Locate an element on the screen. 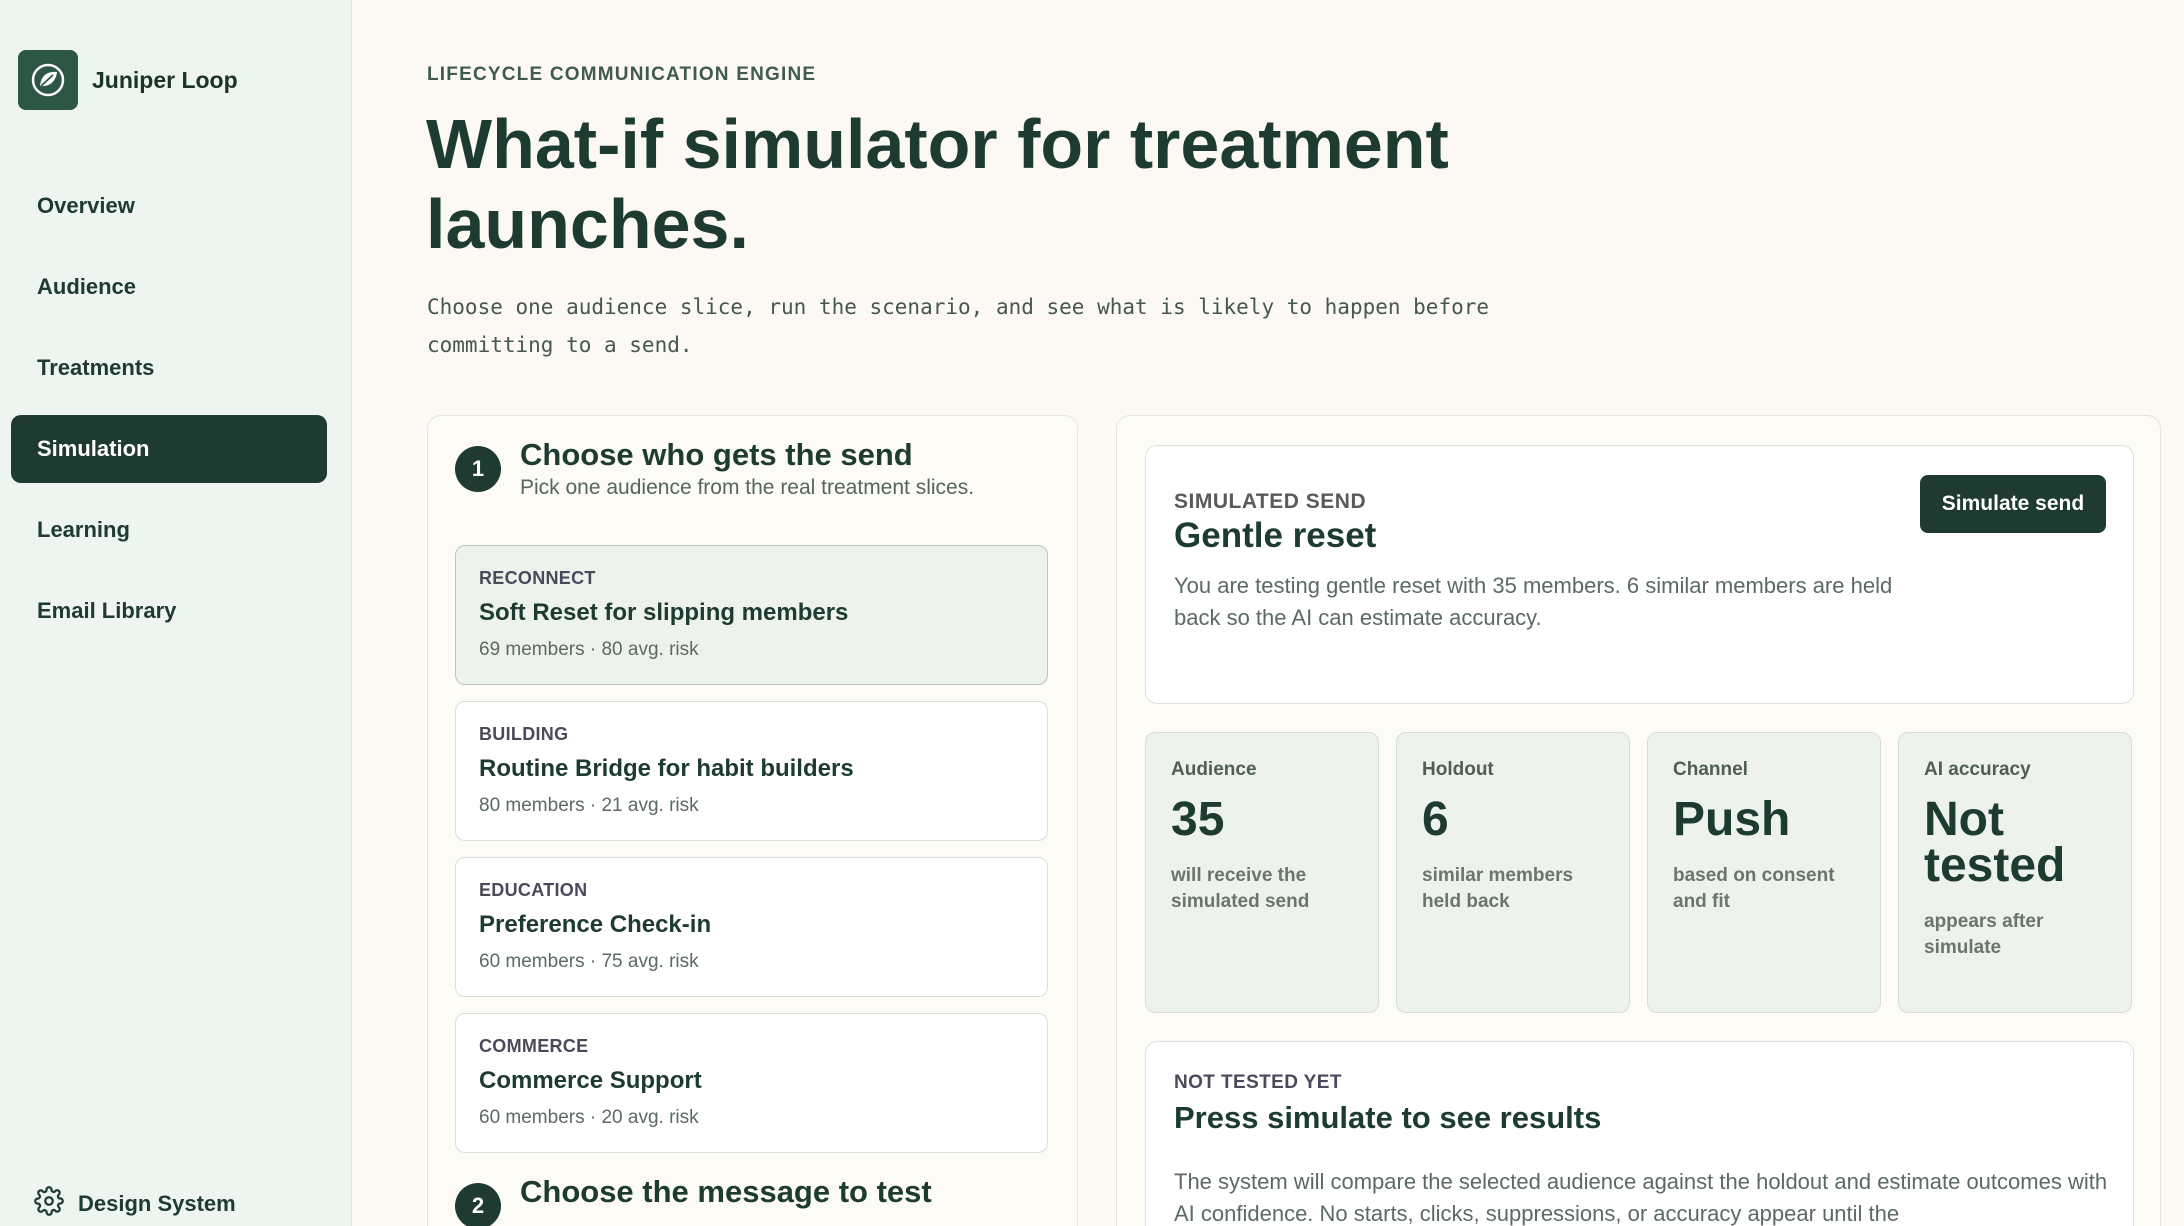 The width and height of the screenshot is (2184, 1226). audience-title: Preference Check-in is located at coordinates (595, 924).